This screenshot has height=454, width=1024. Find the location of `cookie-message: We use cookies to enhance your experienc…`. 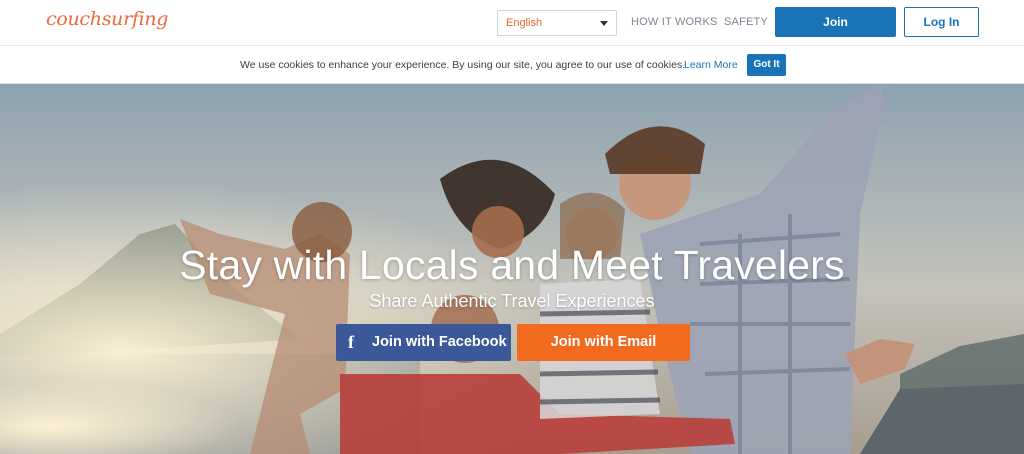

cookie-message: We use cookies to enhance your experienc… is located at coordinates (463, 65).